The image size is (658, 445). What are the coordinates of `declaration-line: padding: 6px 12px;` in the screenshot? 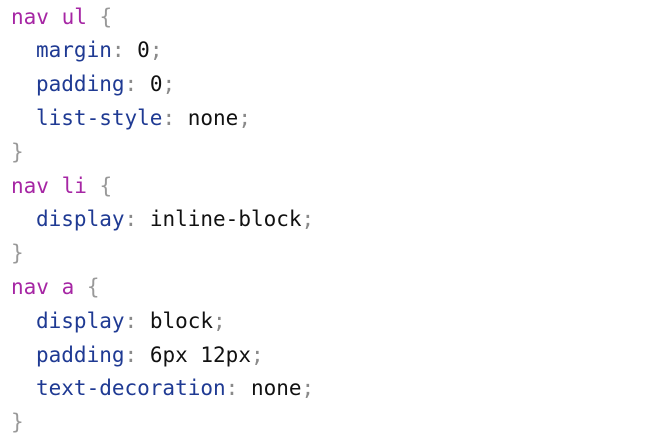 It's located at (137, 355).